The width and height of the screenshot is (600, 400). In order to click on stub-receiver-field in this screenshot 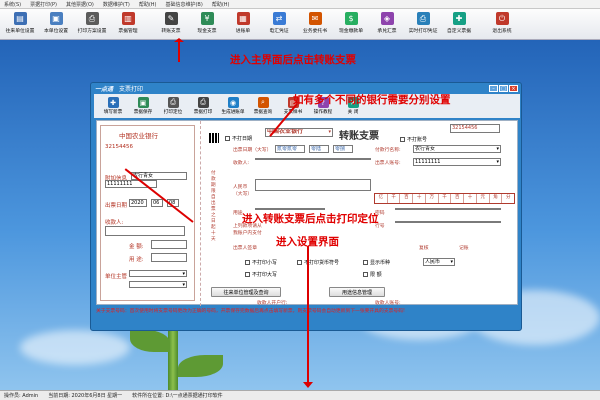, I will do `click(145, 231)`.